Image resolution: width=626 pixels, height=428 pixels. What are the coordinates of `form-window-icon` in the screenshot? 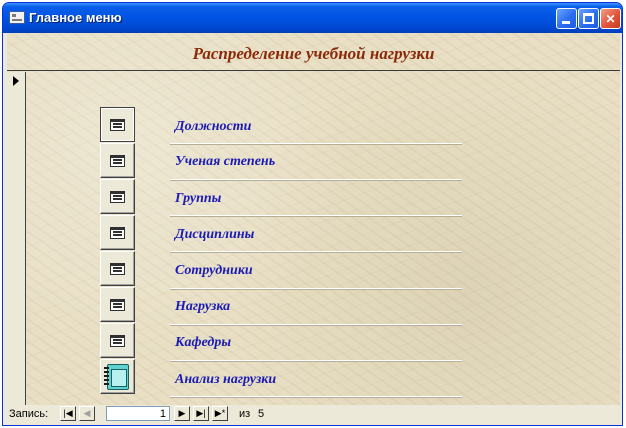 It's located at (17, 17).